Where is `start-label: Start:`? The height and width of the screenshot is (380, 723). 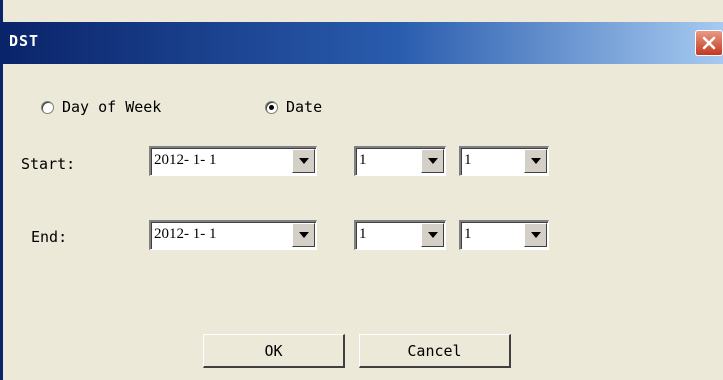
start-label: Start: is located at coordinates (48, 164).